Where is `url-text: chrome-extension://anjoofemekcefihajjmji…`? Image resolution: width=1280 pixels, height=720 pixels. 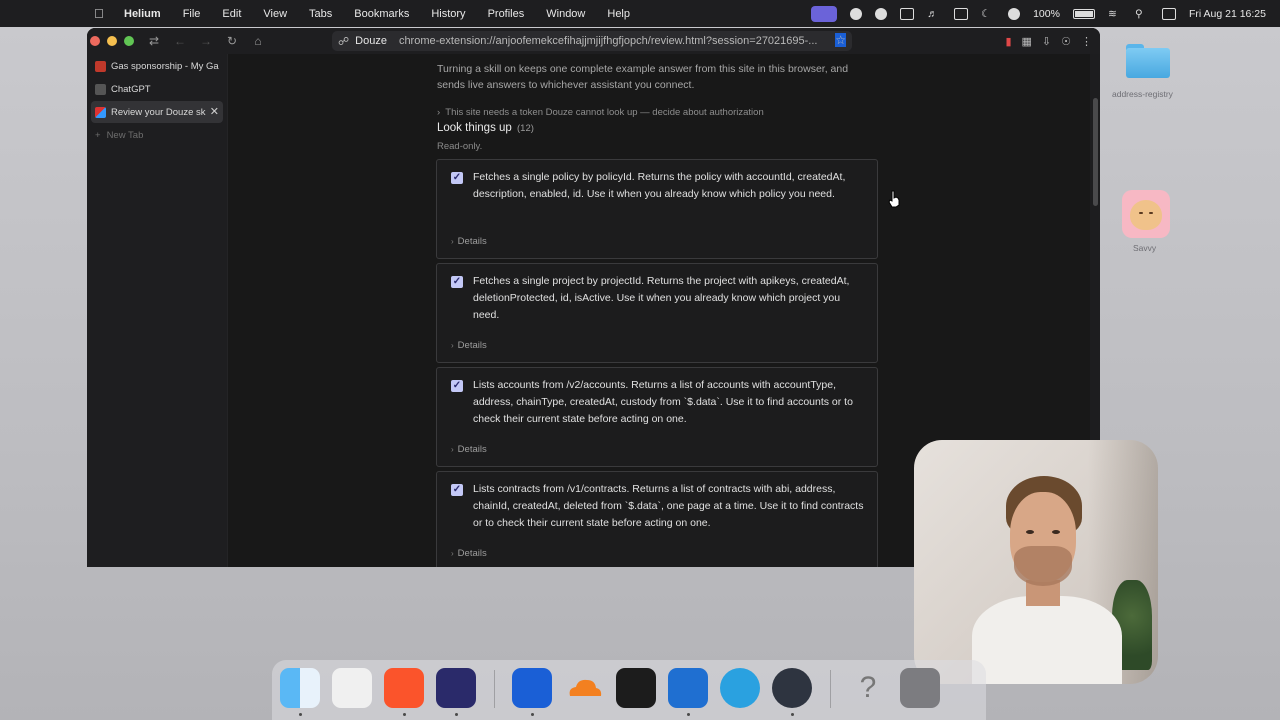
url-text: chrome-extension://anjoofemekcefihajjmji… is located at coordinates (608, 41).